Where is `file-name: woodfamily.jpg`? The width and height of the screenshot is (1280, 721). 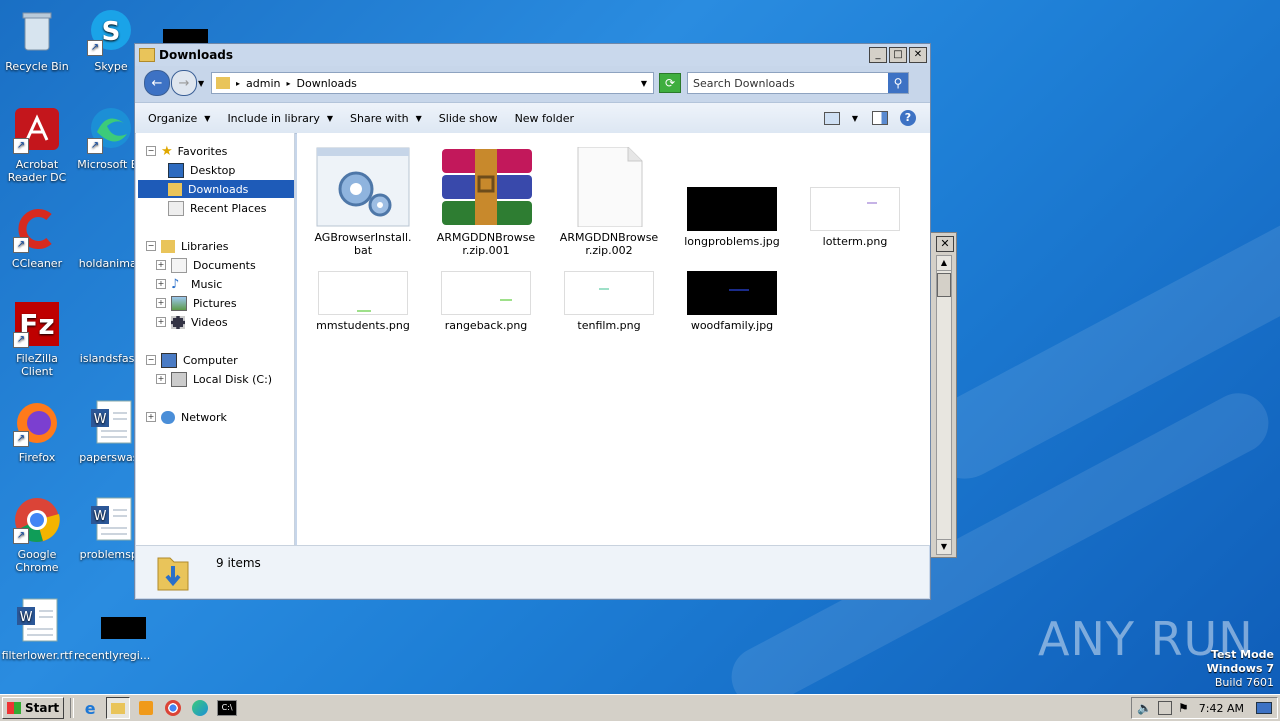 file-name: woodfamily.jpg is located at coordinates (732, 325).